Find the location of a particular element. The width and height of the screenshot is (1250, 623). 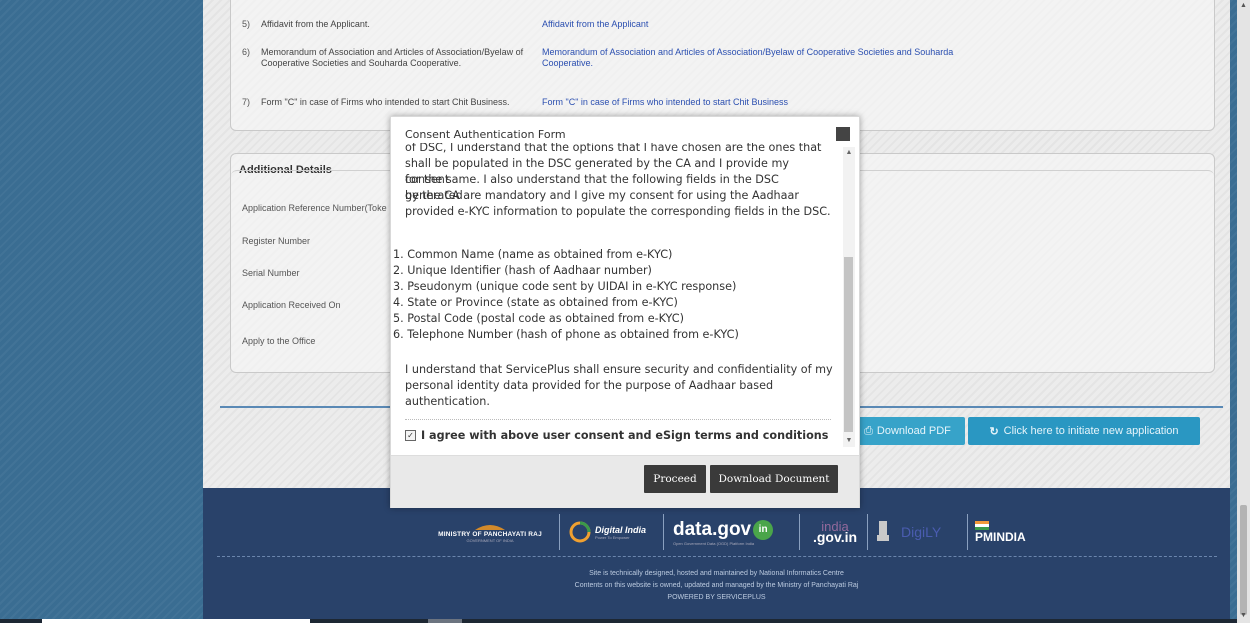

download-pdf-button: ⎙ Download PDF is located at coordinates (907, 431).